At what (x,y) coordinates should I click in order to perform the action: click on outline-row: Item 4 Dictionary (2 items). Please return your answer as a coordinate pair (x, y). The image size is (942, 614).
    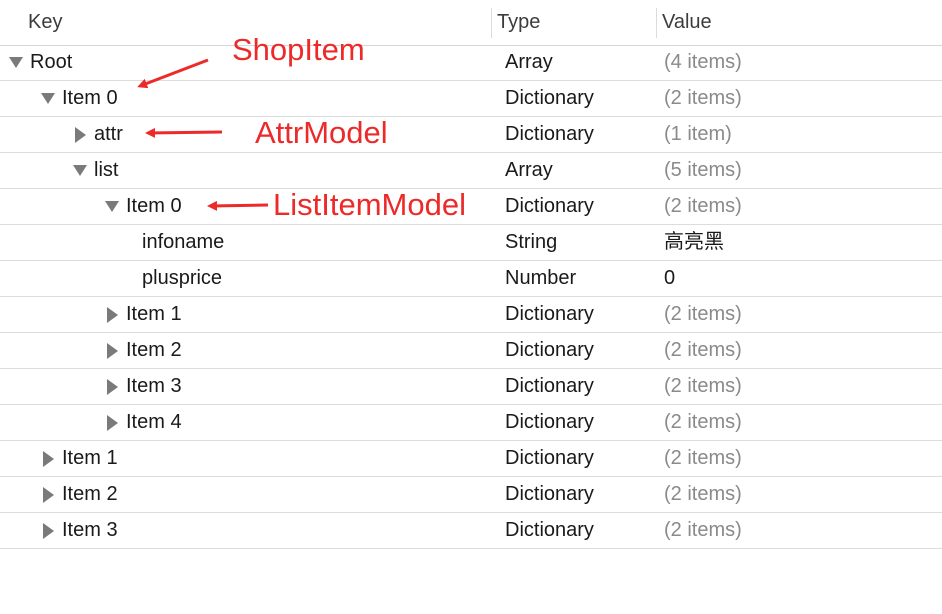
    Looking at the image, I should click on (471, 423).